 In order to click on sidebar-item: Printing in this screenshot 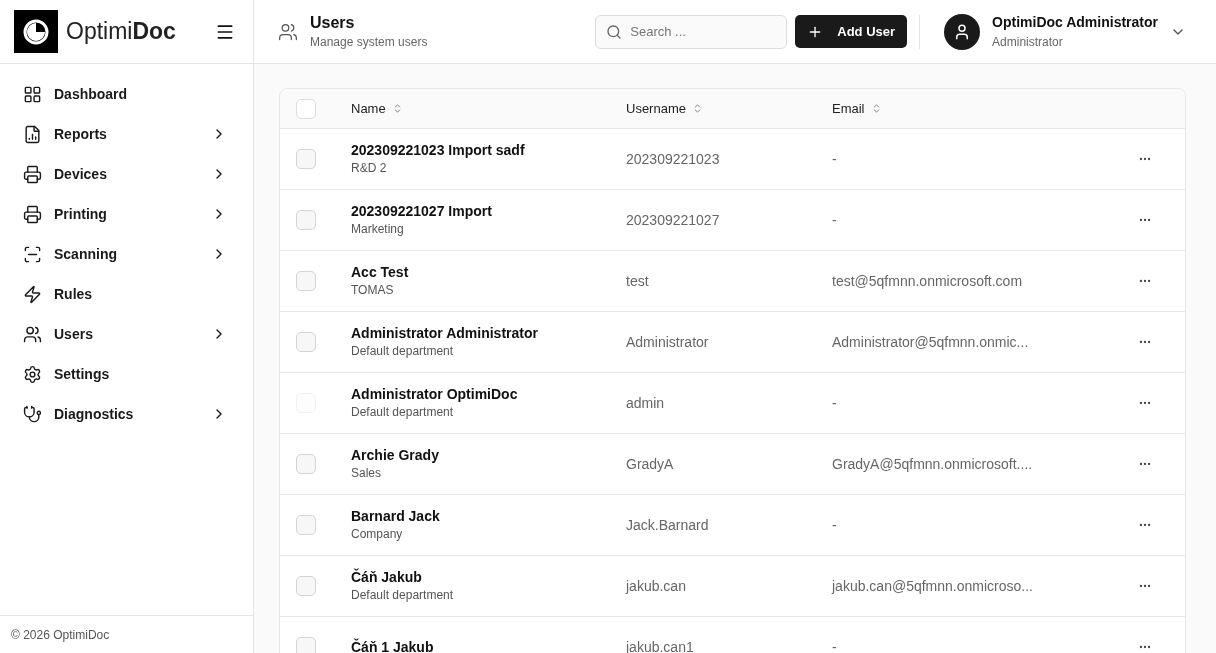, I will do `click(126, 214)`.